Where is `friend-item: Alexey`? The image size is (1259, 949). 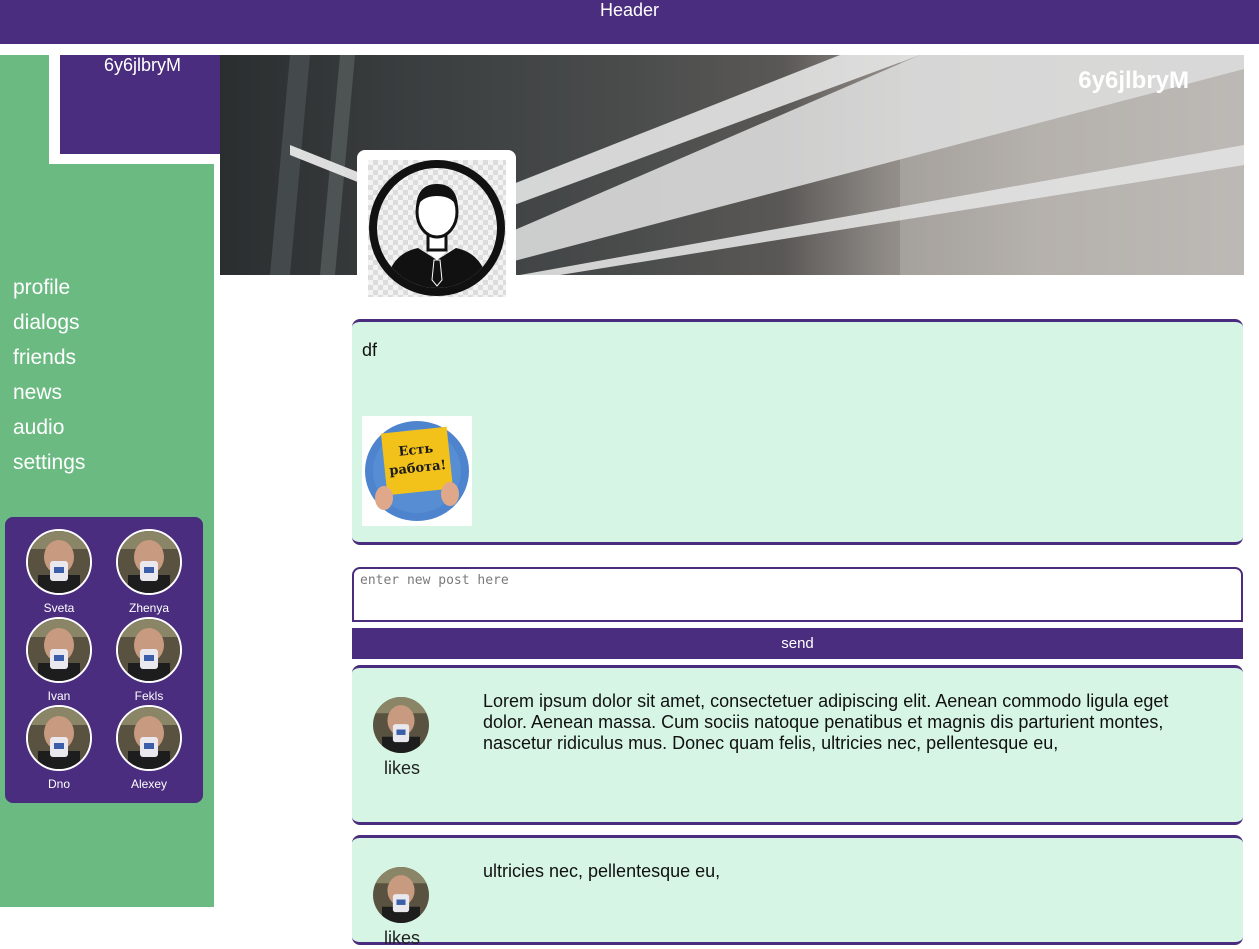
friend-item: Alexey is located at coordinates (149, 747).